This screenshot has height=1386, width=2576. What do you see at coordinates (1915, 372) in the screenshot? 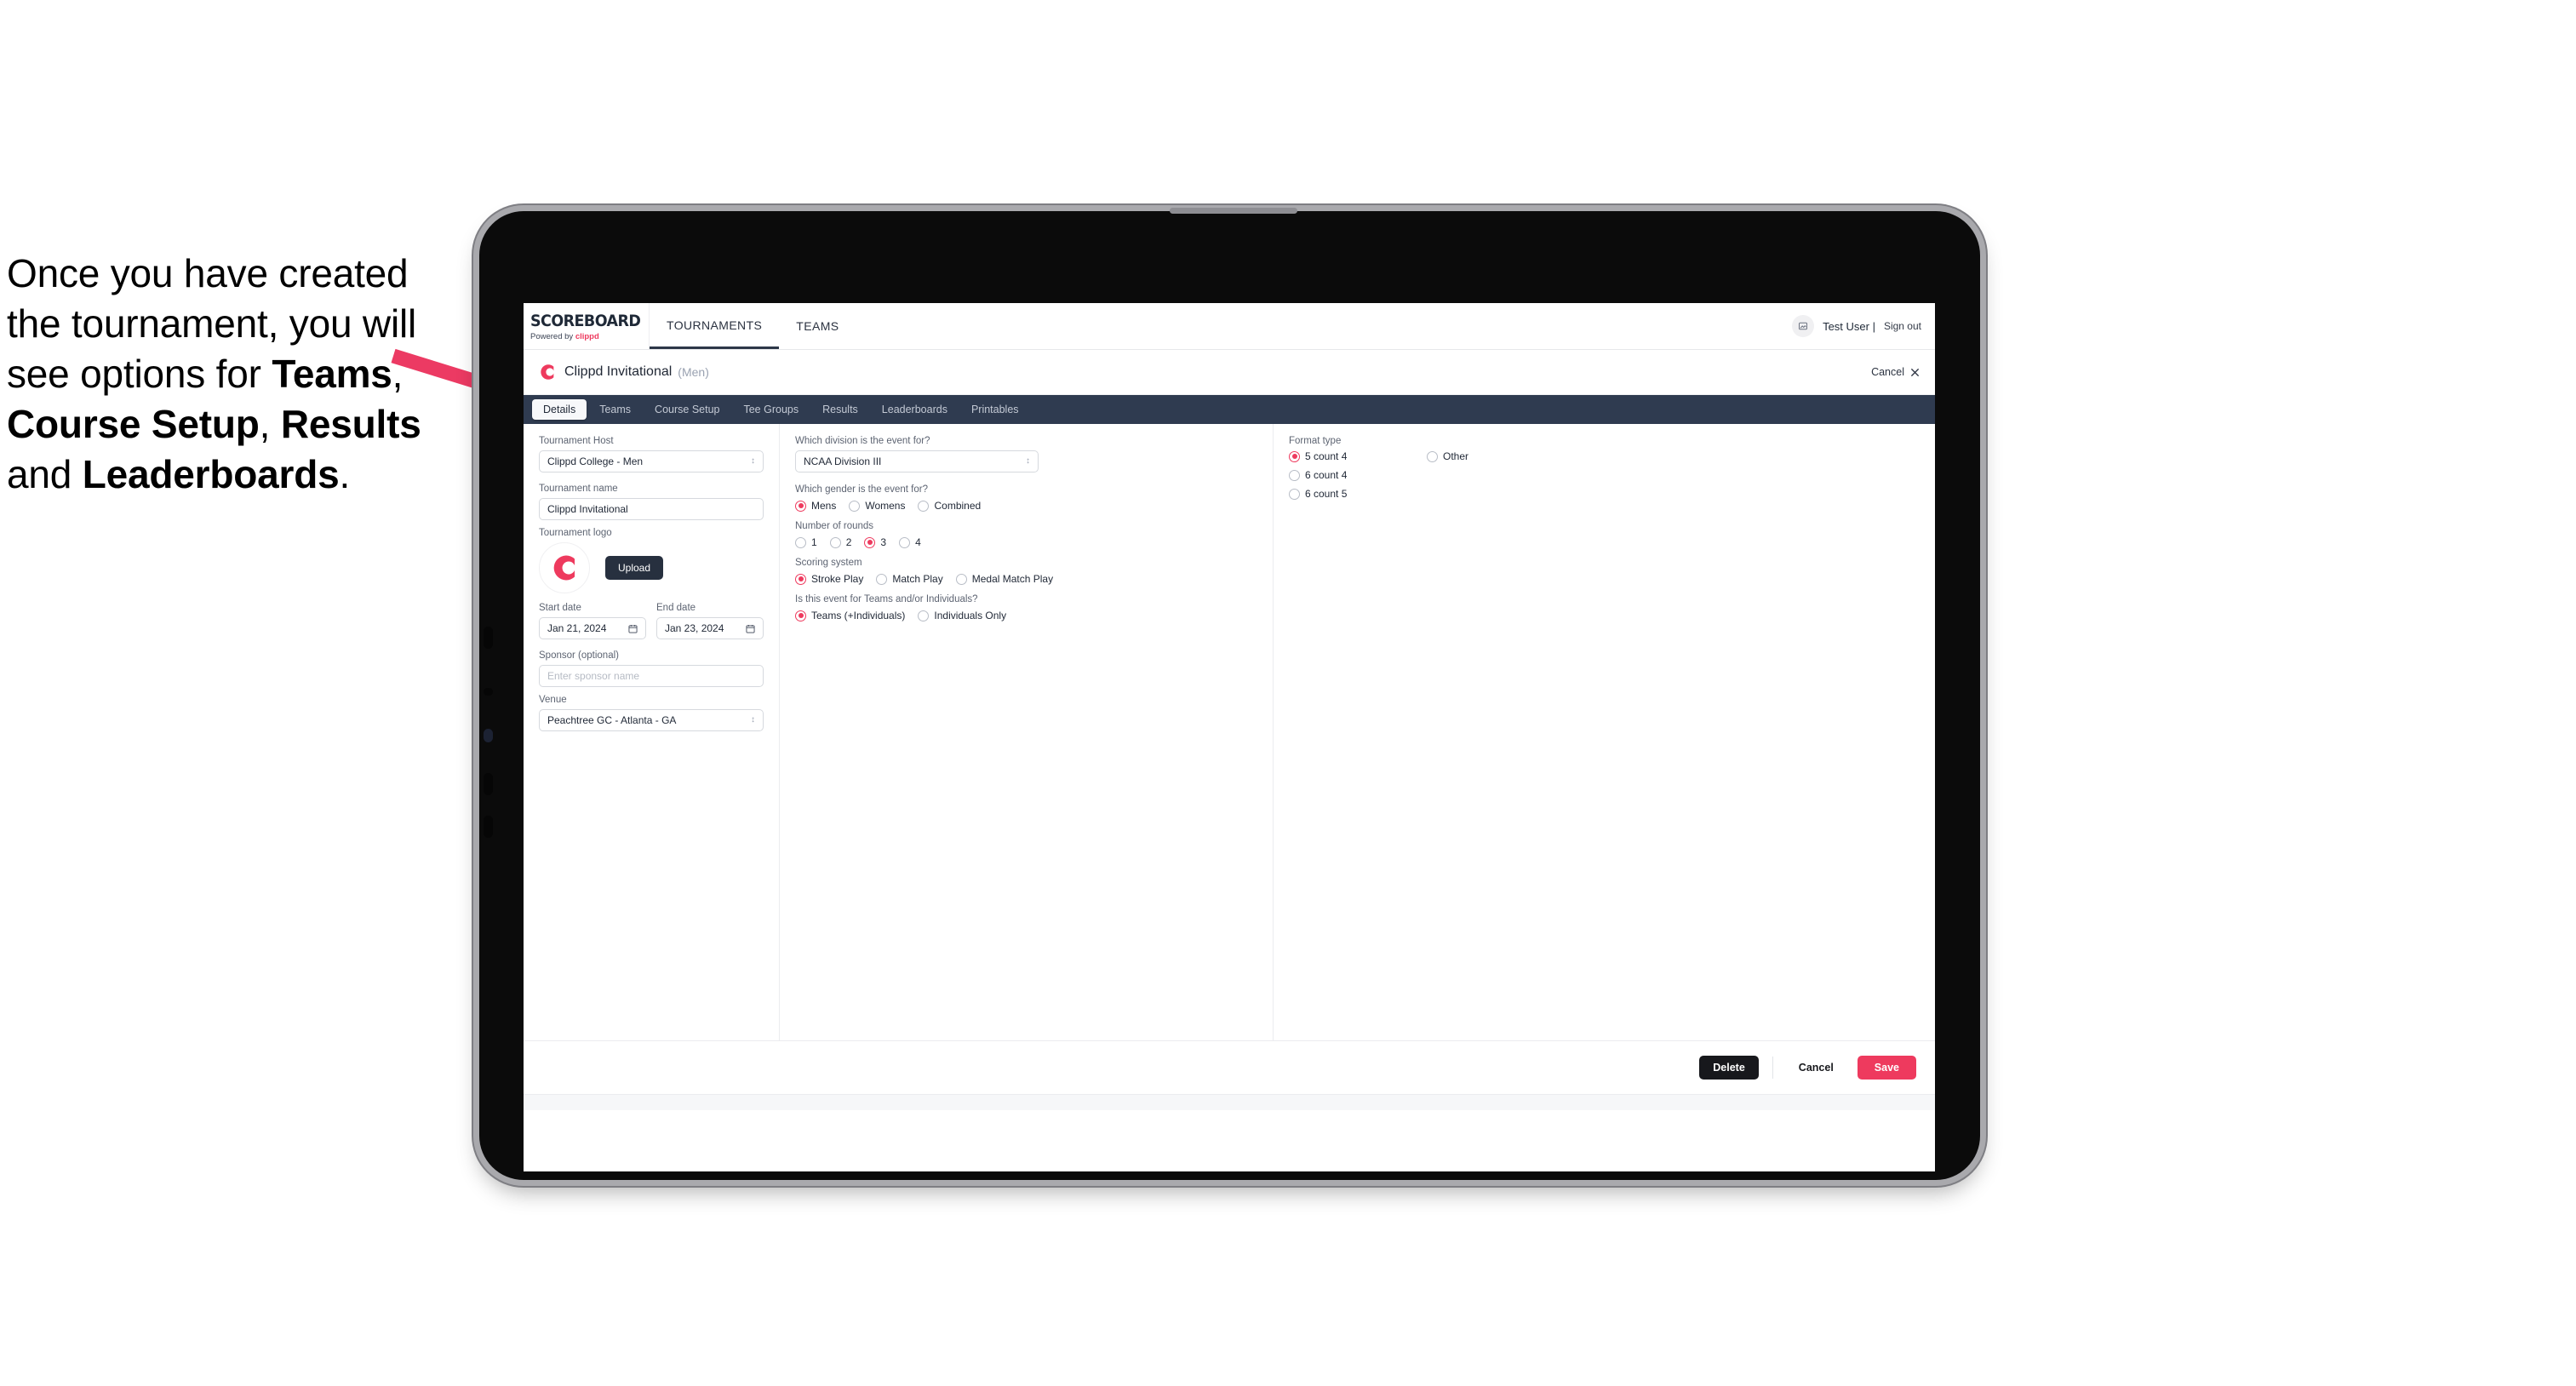
I see `close-x-icon` at bounding box center [1915, 372].